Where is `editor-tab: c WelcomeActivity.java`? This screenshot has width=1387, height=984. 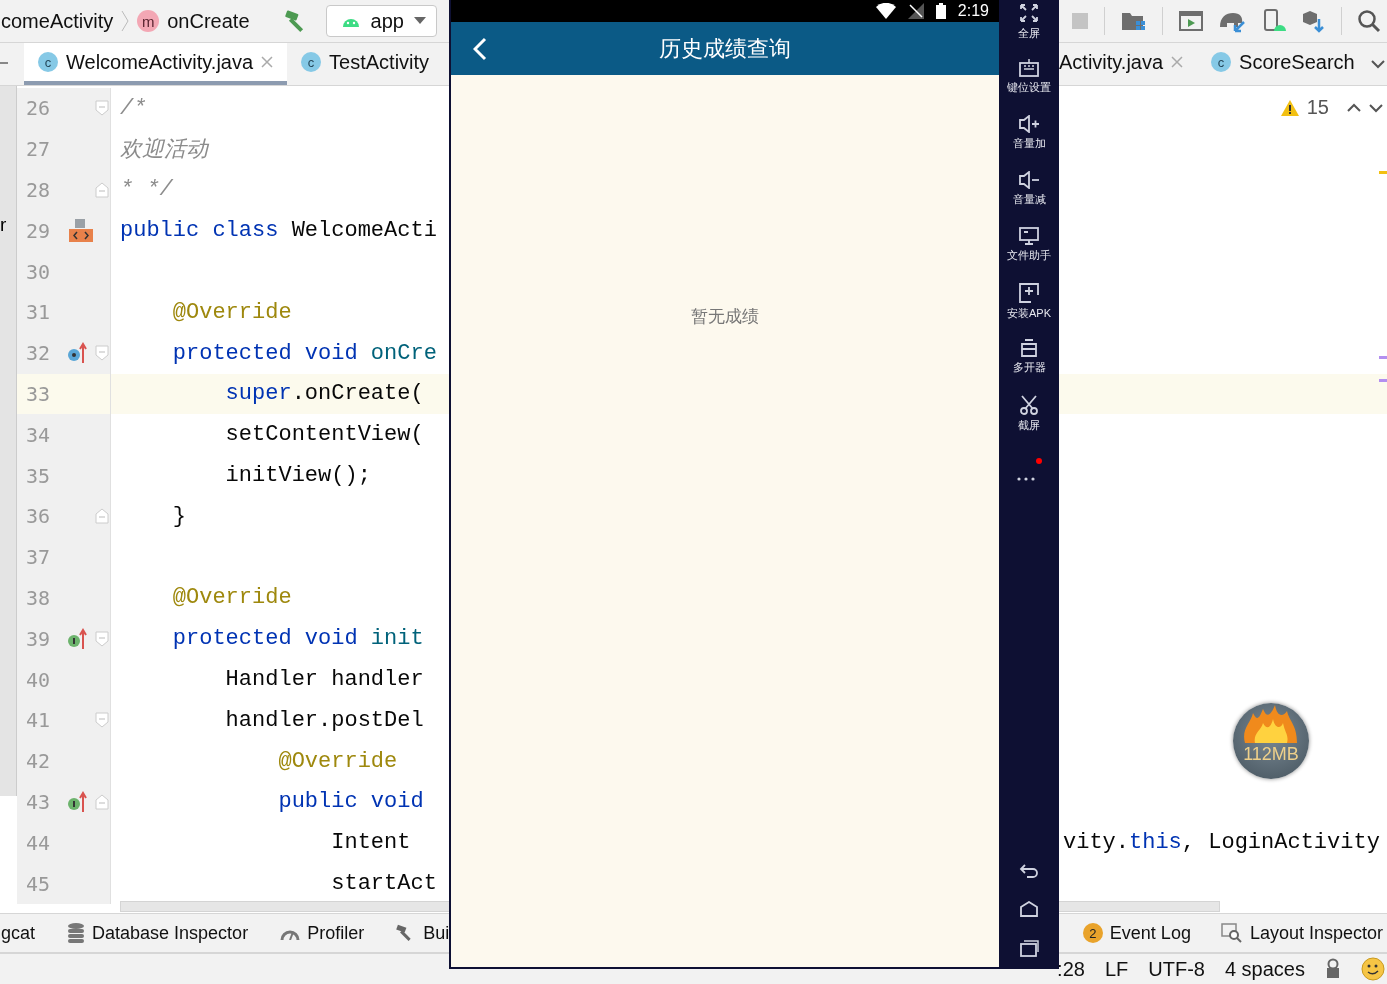 editor-tab: c WelcomeActivity.java is located at coordinates (156, 64).